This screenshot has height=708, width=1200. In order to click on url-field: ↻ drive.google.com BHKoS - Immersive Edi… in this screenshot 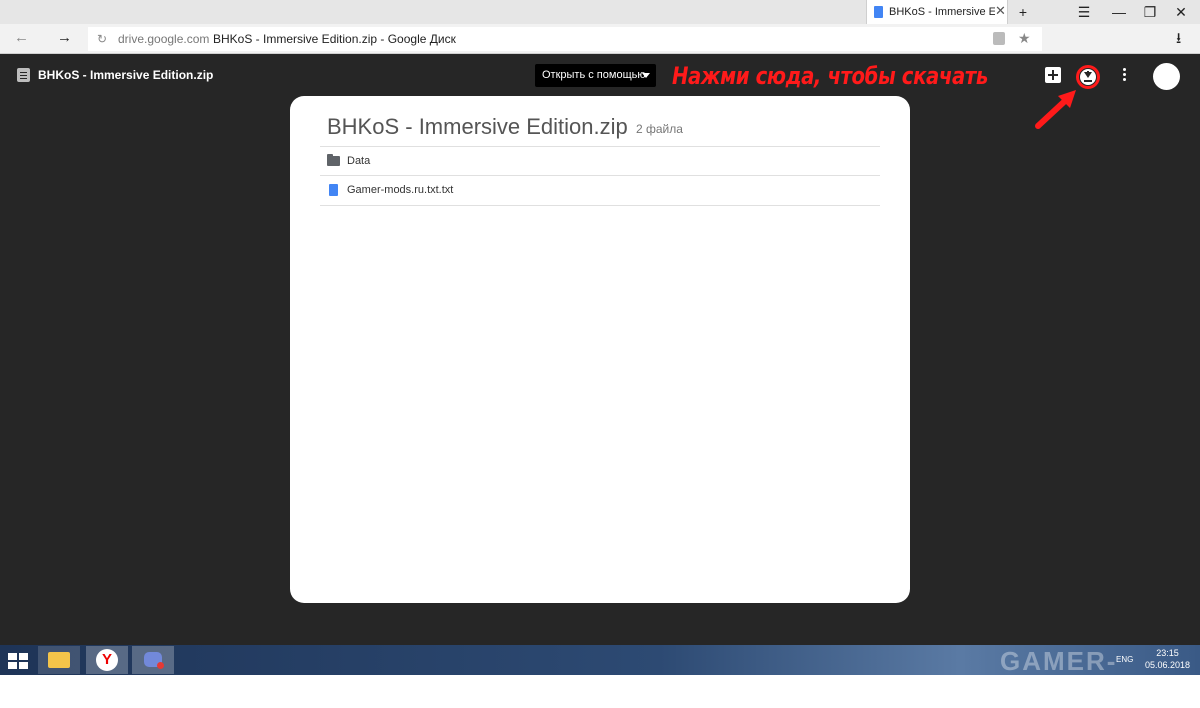, I will do `click(565, 39)`.